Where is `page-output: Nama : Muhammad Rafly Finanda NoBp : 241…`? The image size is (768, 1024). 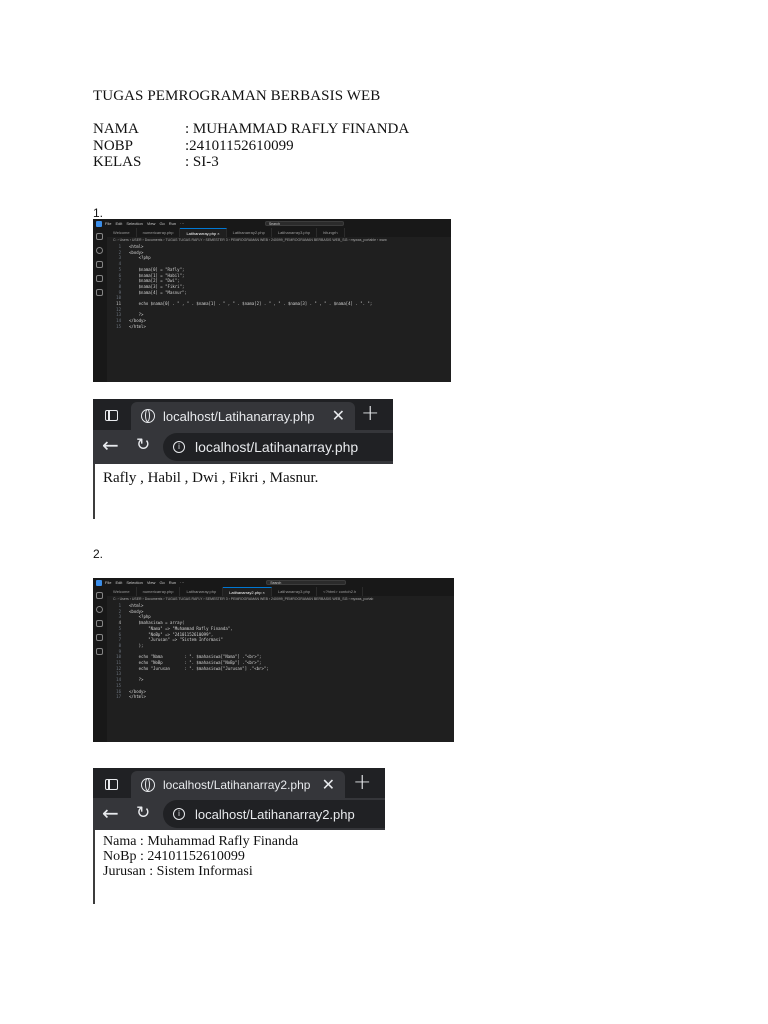 page-output: Nama : Muhammad Rafly Finanda NoBp : 241… is located at coordinates (201, 856).